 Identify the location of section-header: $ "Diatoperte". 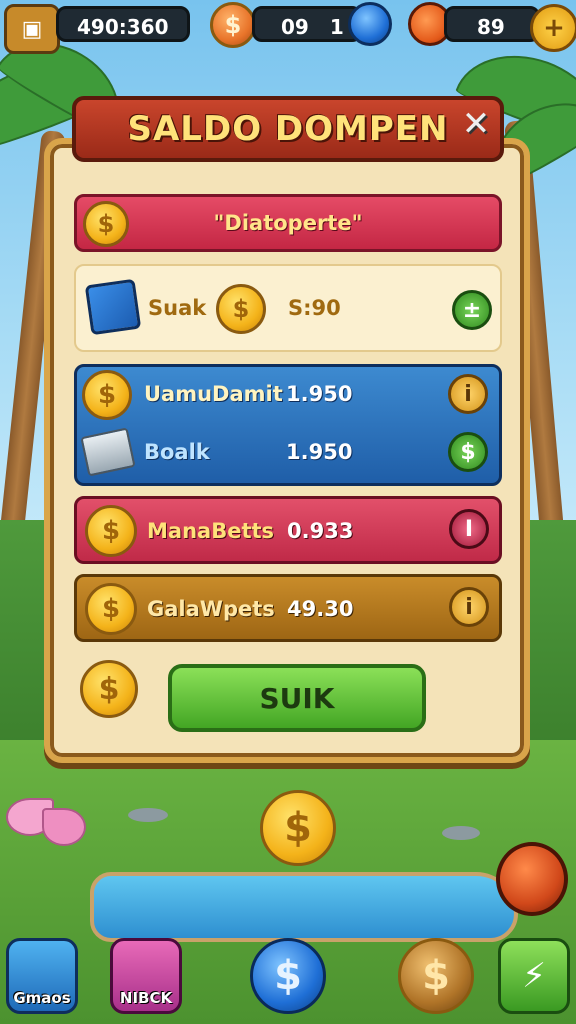
(288, 223).